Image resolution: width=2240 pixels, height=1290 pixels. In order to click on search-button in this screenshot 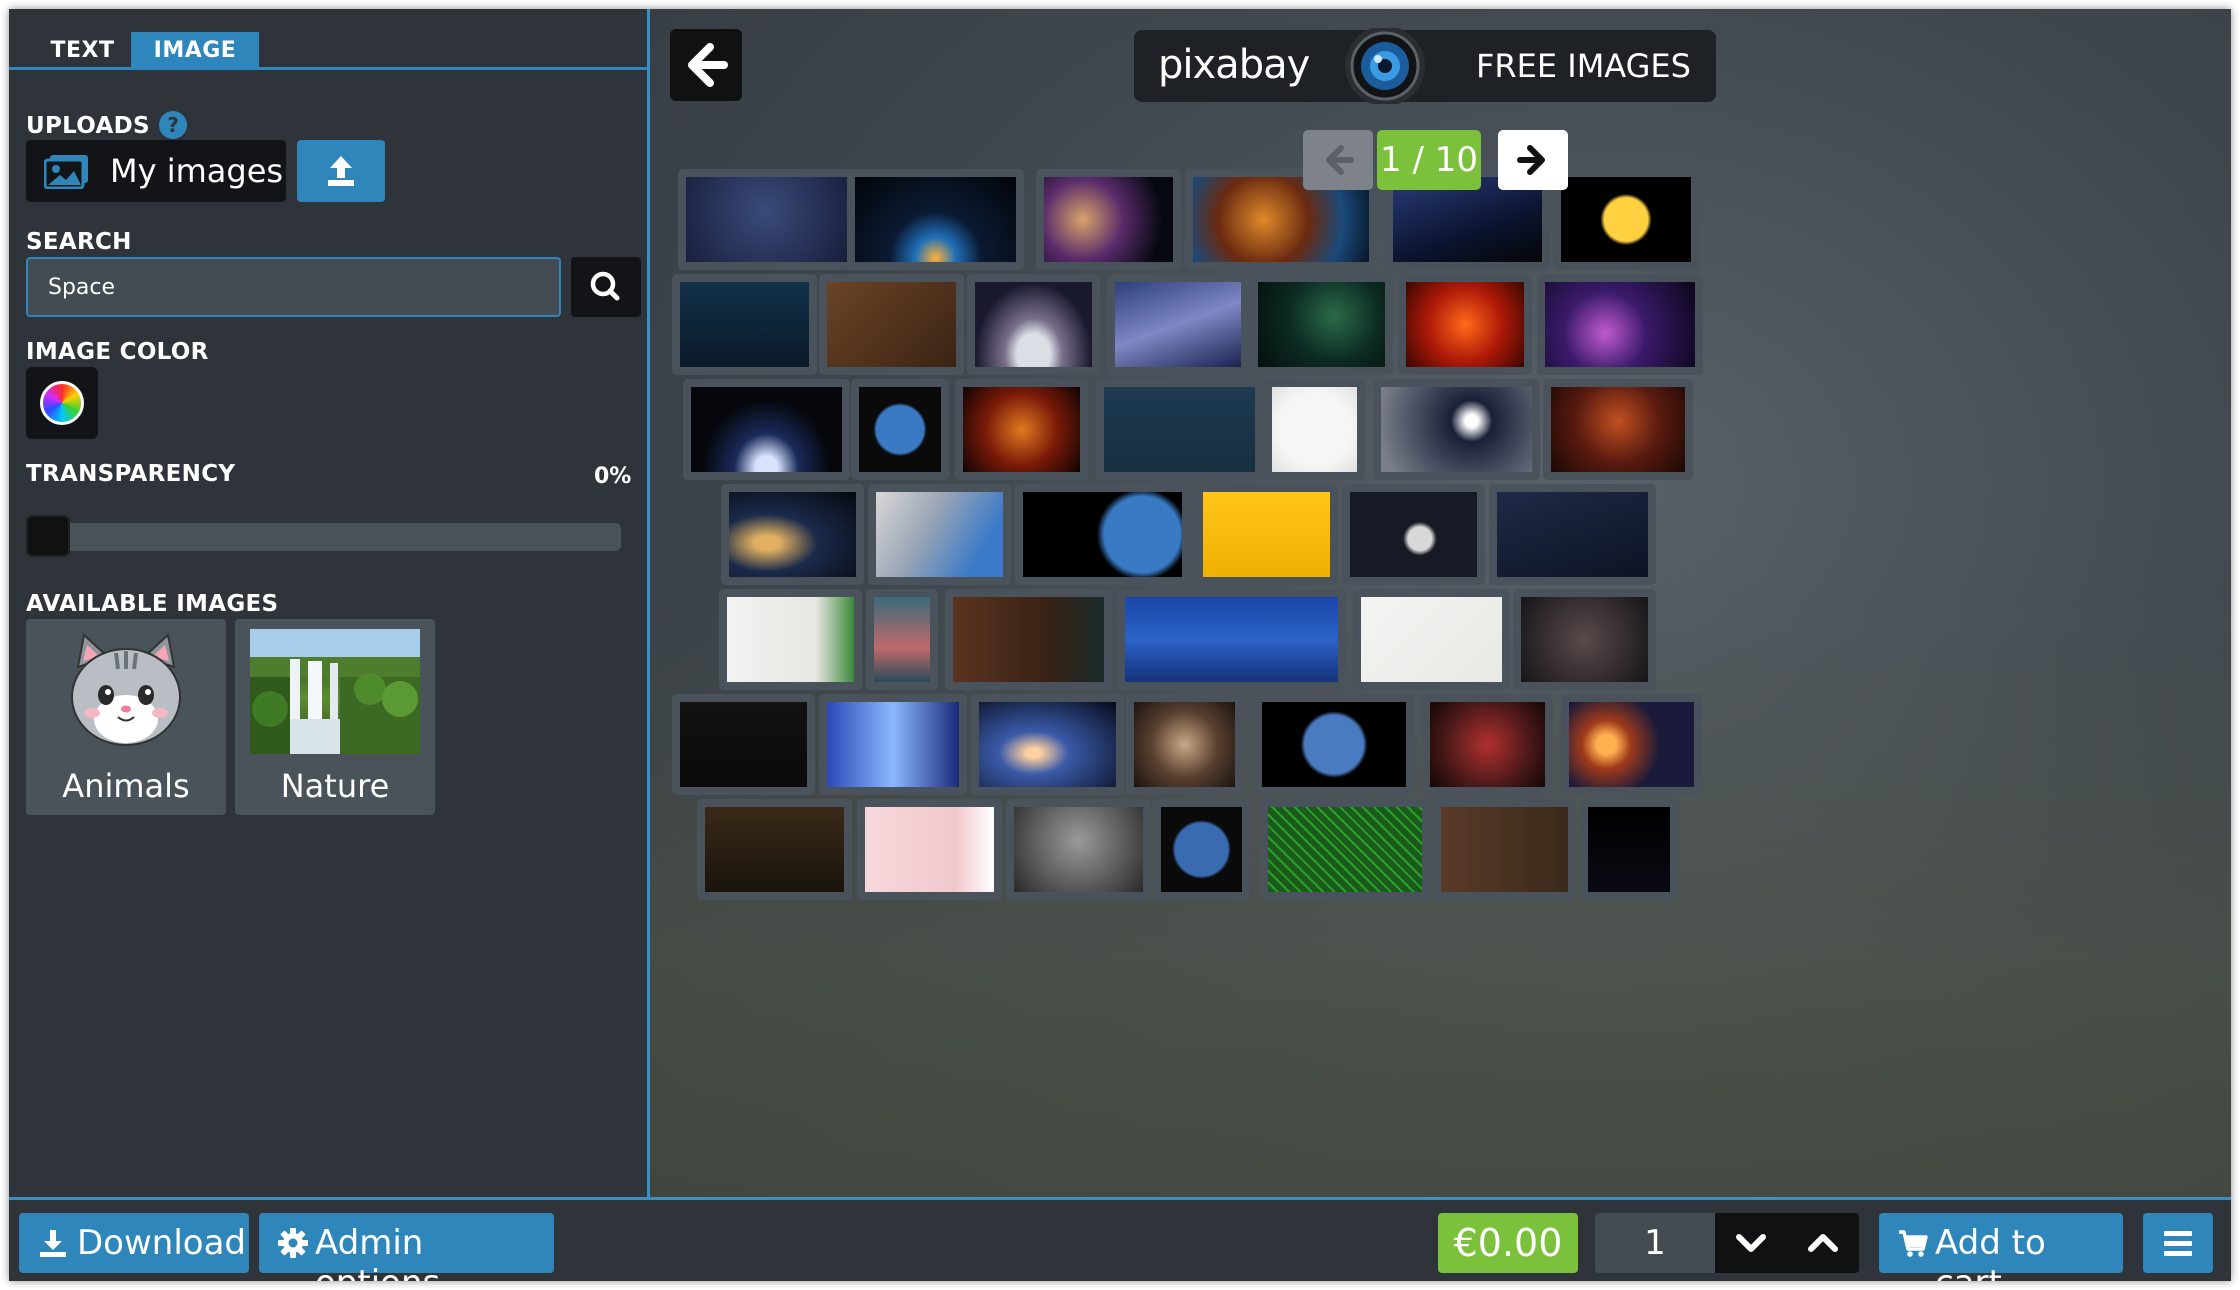, I will do `click(606, 287)`.